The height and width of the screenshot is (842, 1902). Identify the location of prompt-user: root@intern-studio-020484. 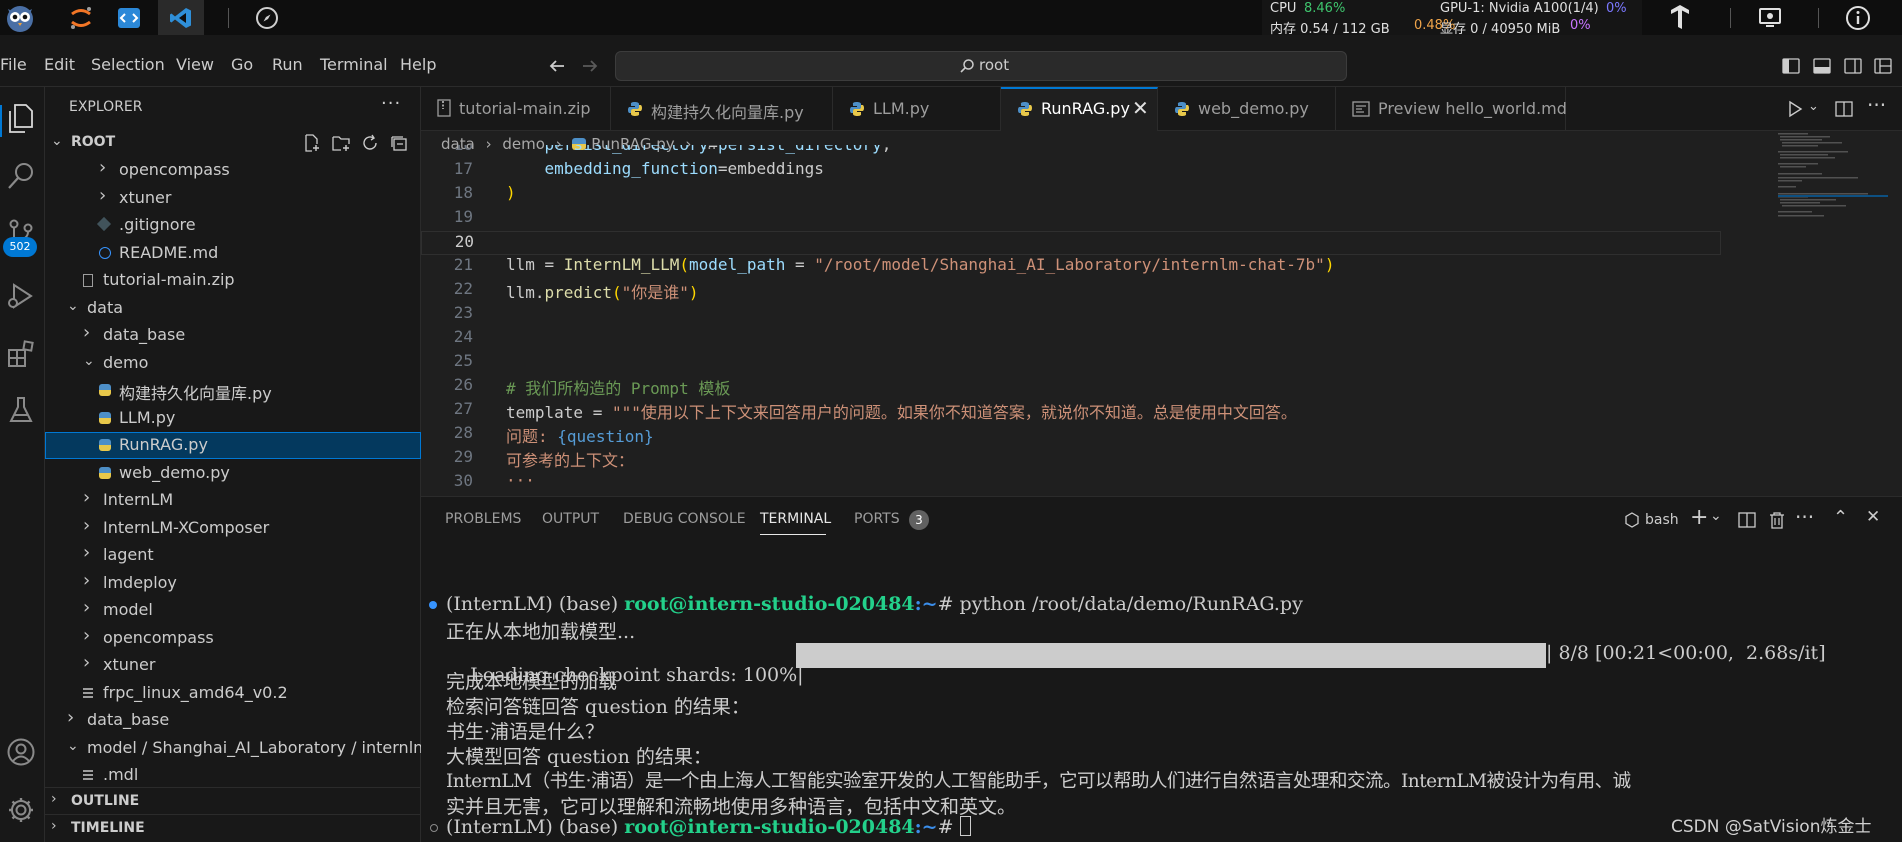
(769, 827).